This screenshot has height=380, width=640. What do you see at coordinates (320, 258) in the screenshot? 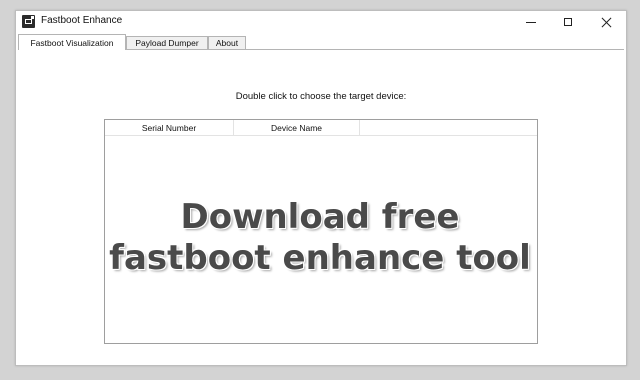
I see `watermark-line-2: fastboot enhance tool` at bounding box center [320, 258].